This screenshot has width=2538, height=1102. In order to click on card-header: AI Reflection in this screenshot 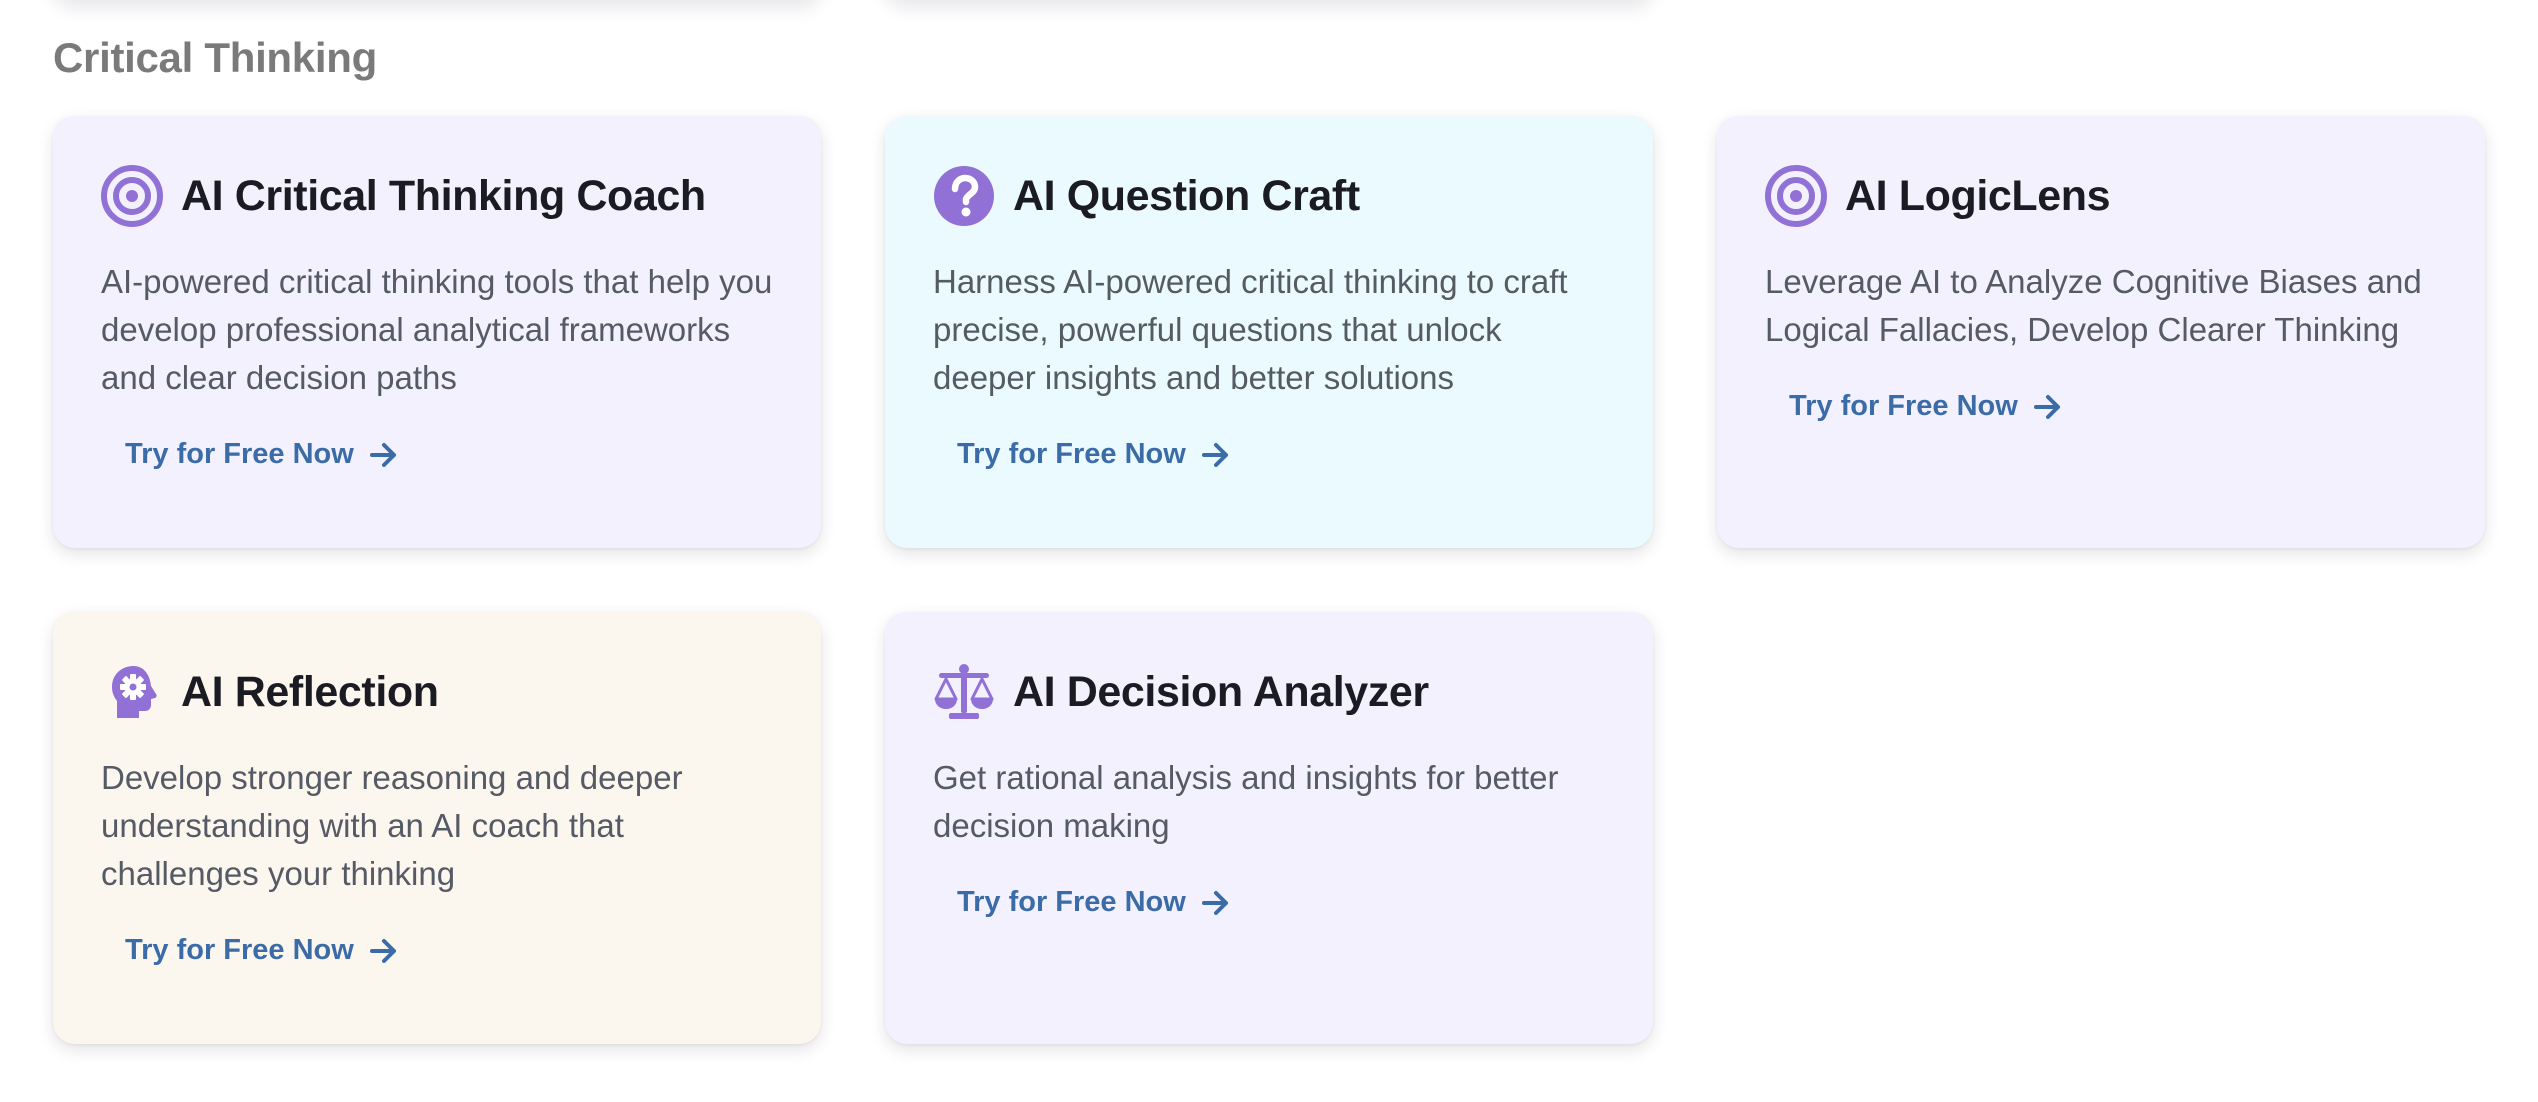, I will do `click(437, 692)`.